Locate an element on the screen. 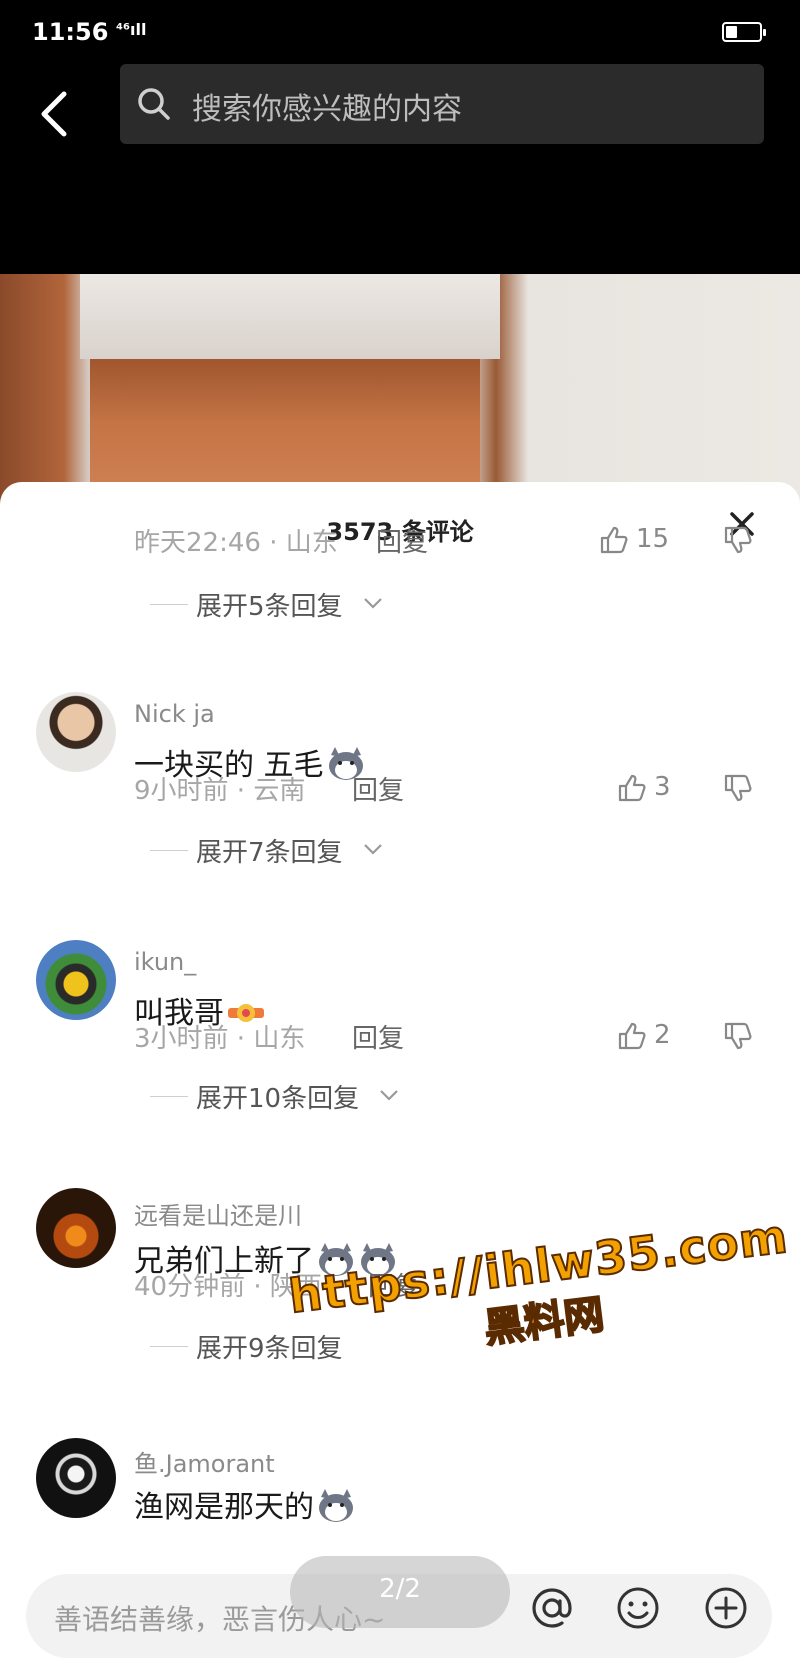 This screenshot has height=1677, width=800. chevron-left-icon is located at coordinates (54, 114).